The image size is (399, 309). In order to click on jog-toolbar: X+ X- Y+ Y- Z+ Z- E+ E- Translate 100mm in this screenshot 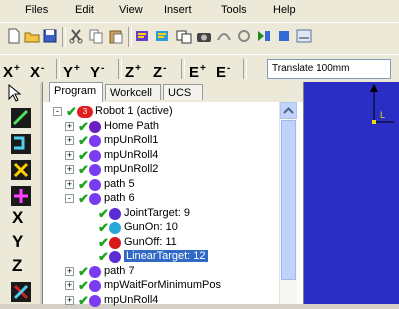, I will do `click(199, 68)`.